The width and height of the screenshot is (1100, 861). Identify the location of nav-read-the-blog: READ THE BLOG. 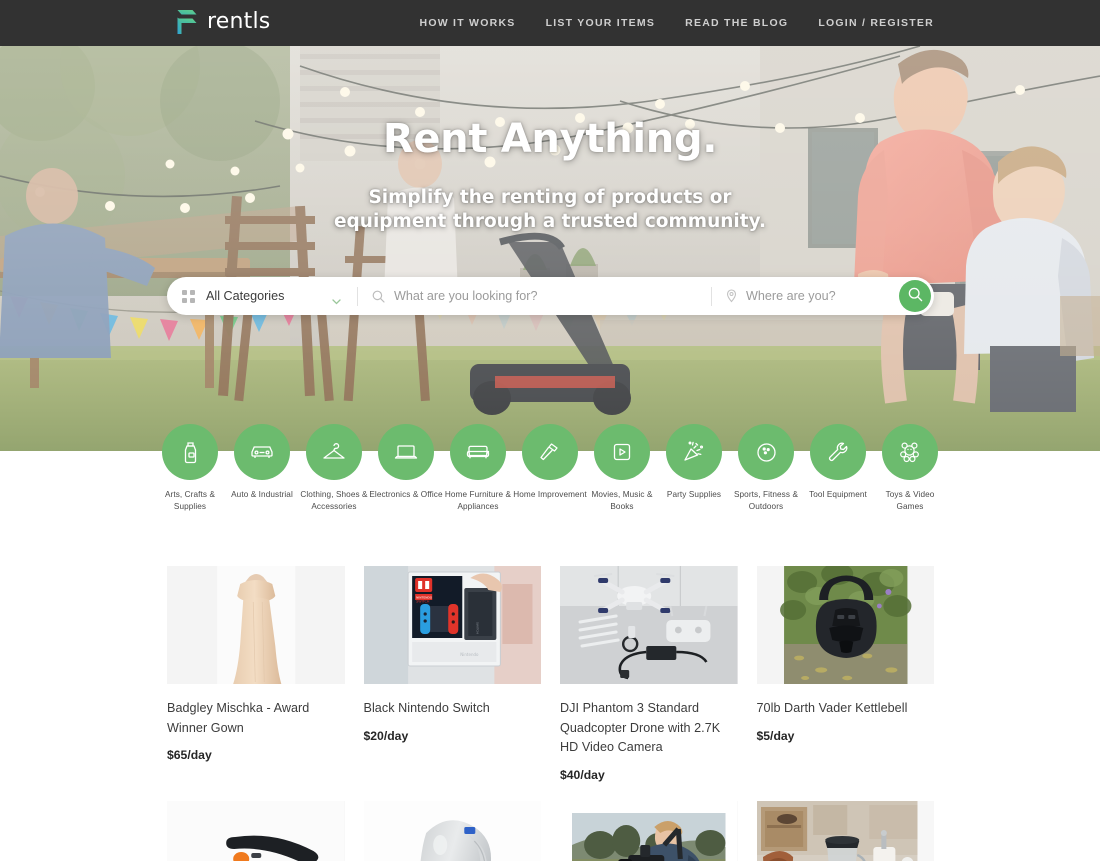
(736, 23).